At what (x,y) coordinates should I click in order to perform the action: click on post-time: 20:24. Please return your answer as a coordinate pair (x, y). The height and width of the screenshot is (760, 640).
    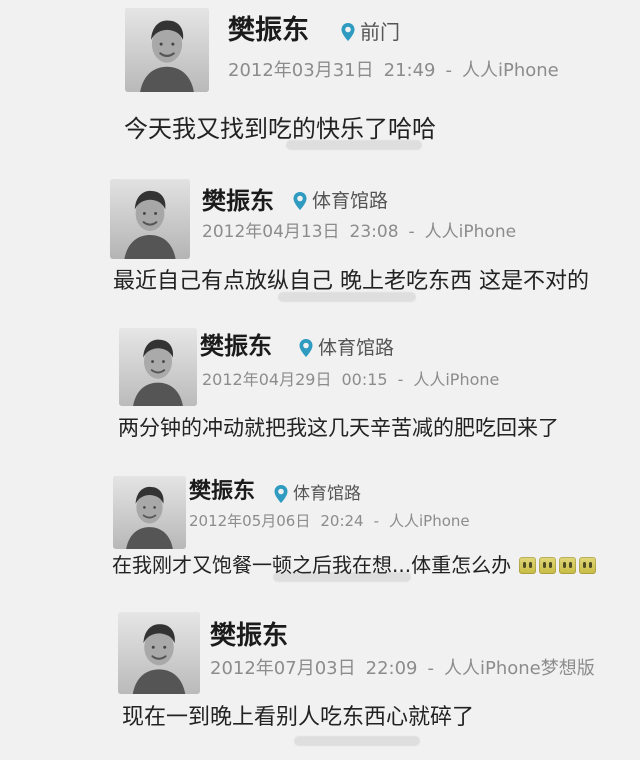
    Looking at the image, I should click on (342, 521).